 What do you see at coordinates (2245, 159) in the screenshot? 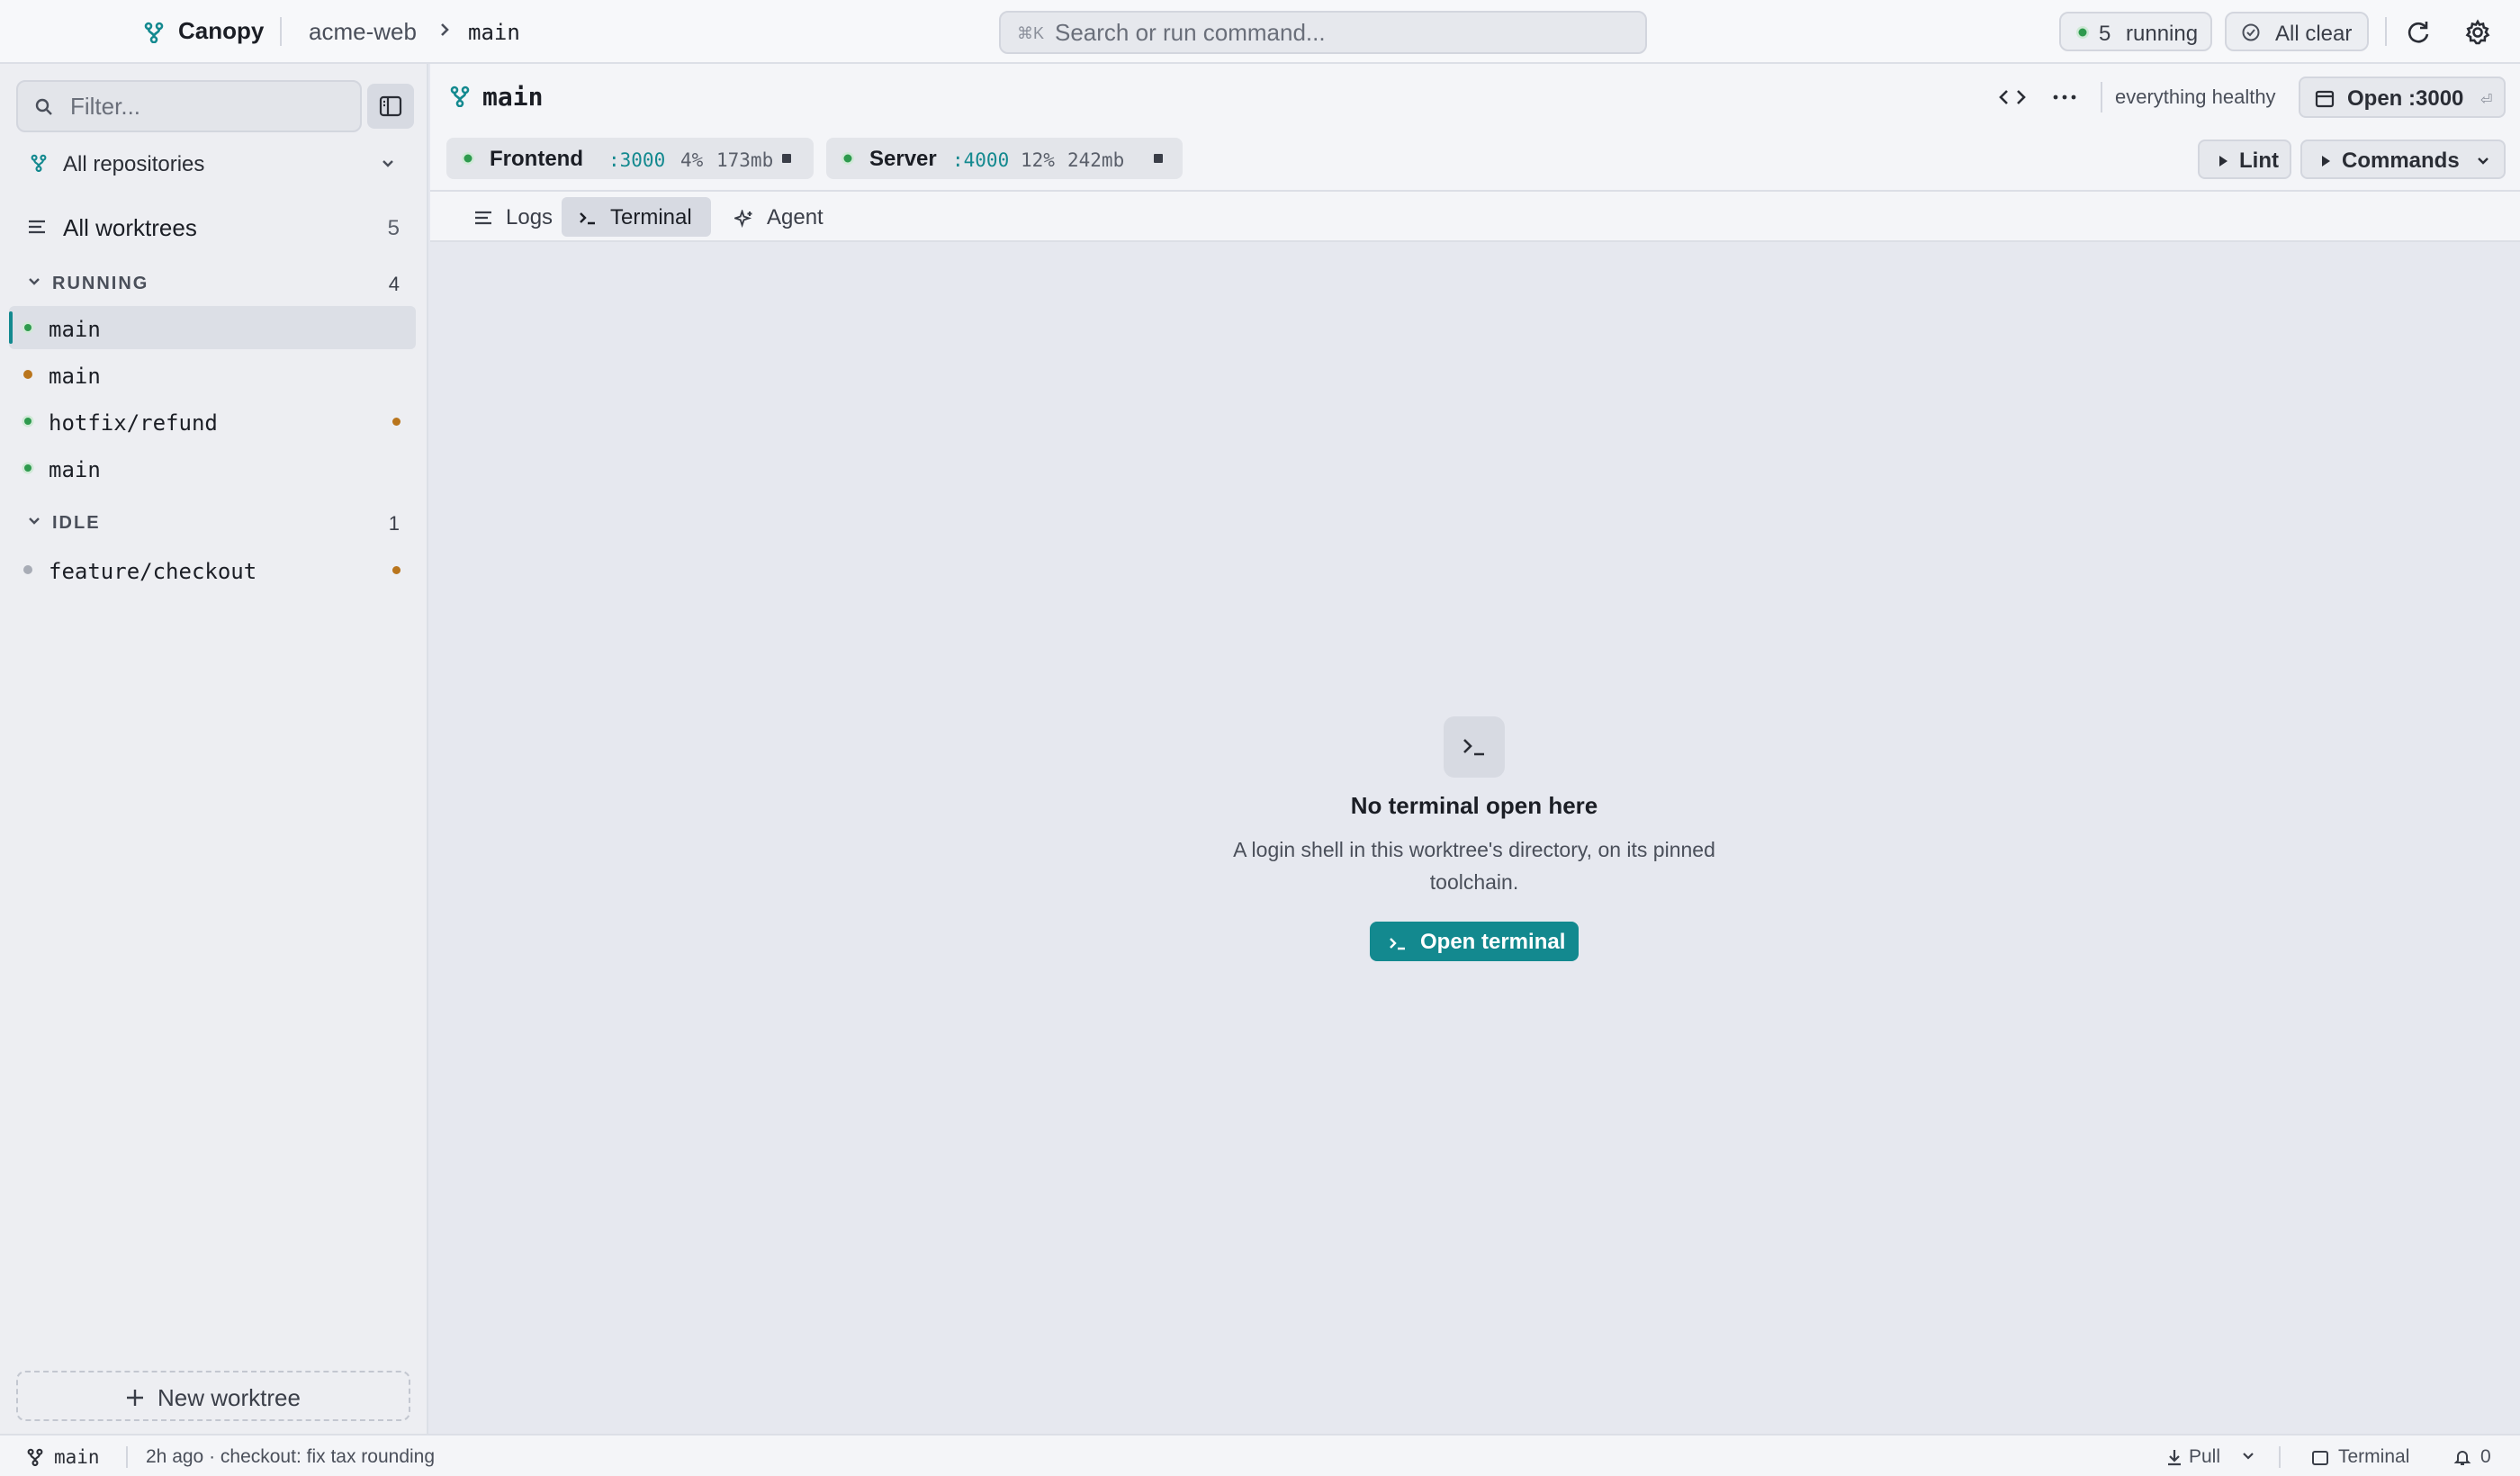
I see `lint-button: Lint` at bounding box center [2245, 159].